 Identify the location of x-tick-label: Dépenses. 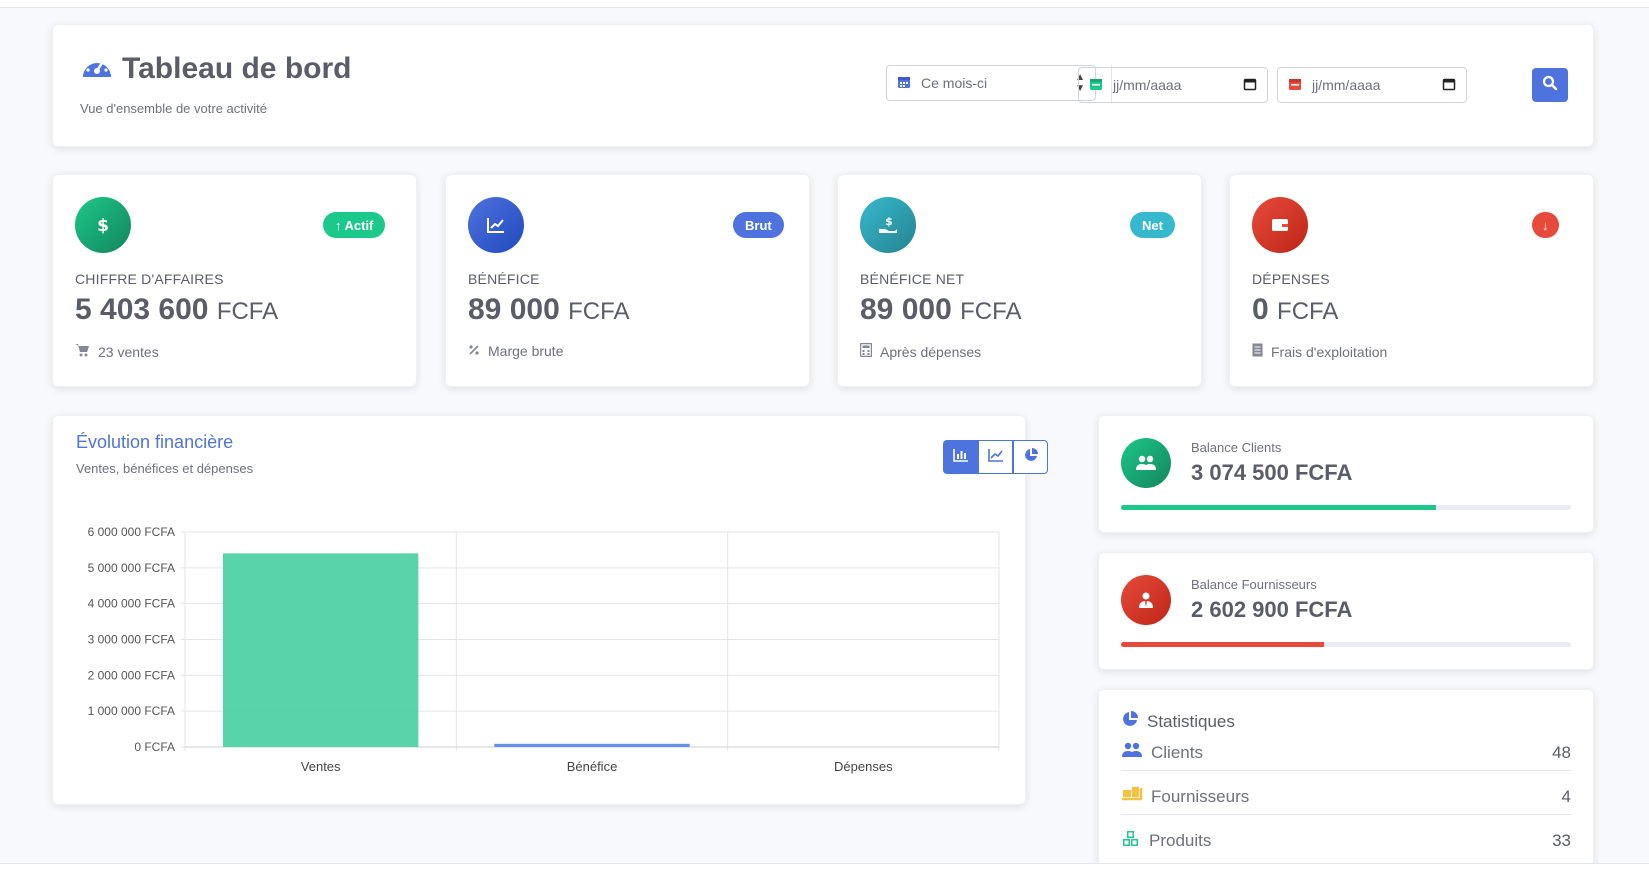
(863, 766).